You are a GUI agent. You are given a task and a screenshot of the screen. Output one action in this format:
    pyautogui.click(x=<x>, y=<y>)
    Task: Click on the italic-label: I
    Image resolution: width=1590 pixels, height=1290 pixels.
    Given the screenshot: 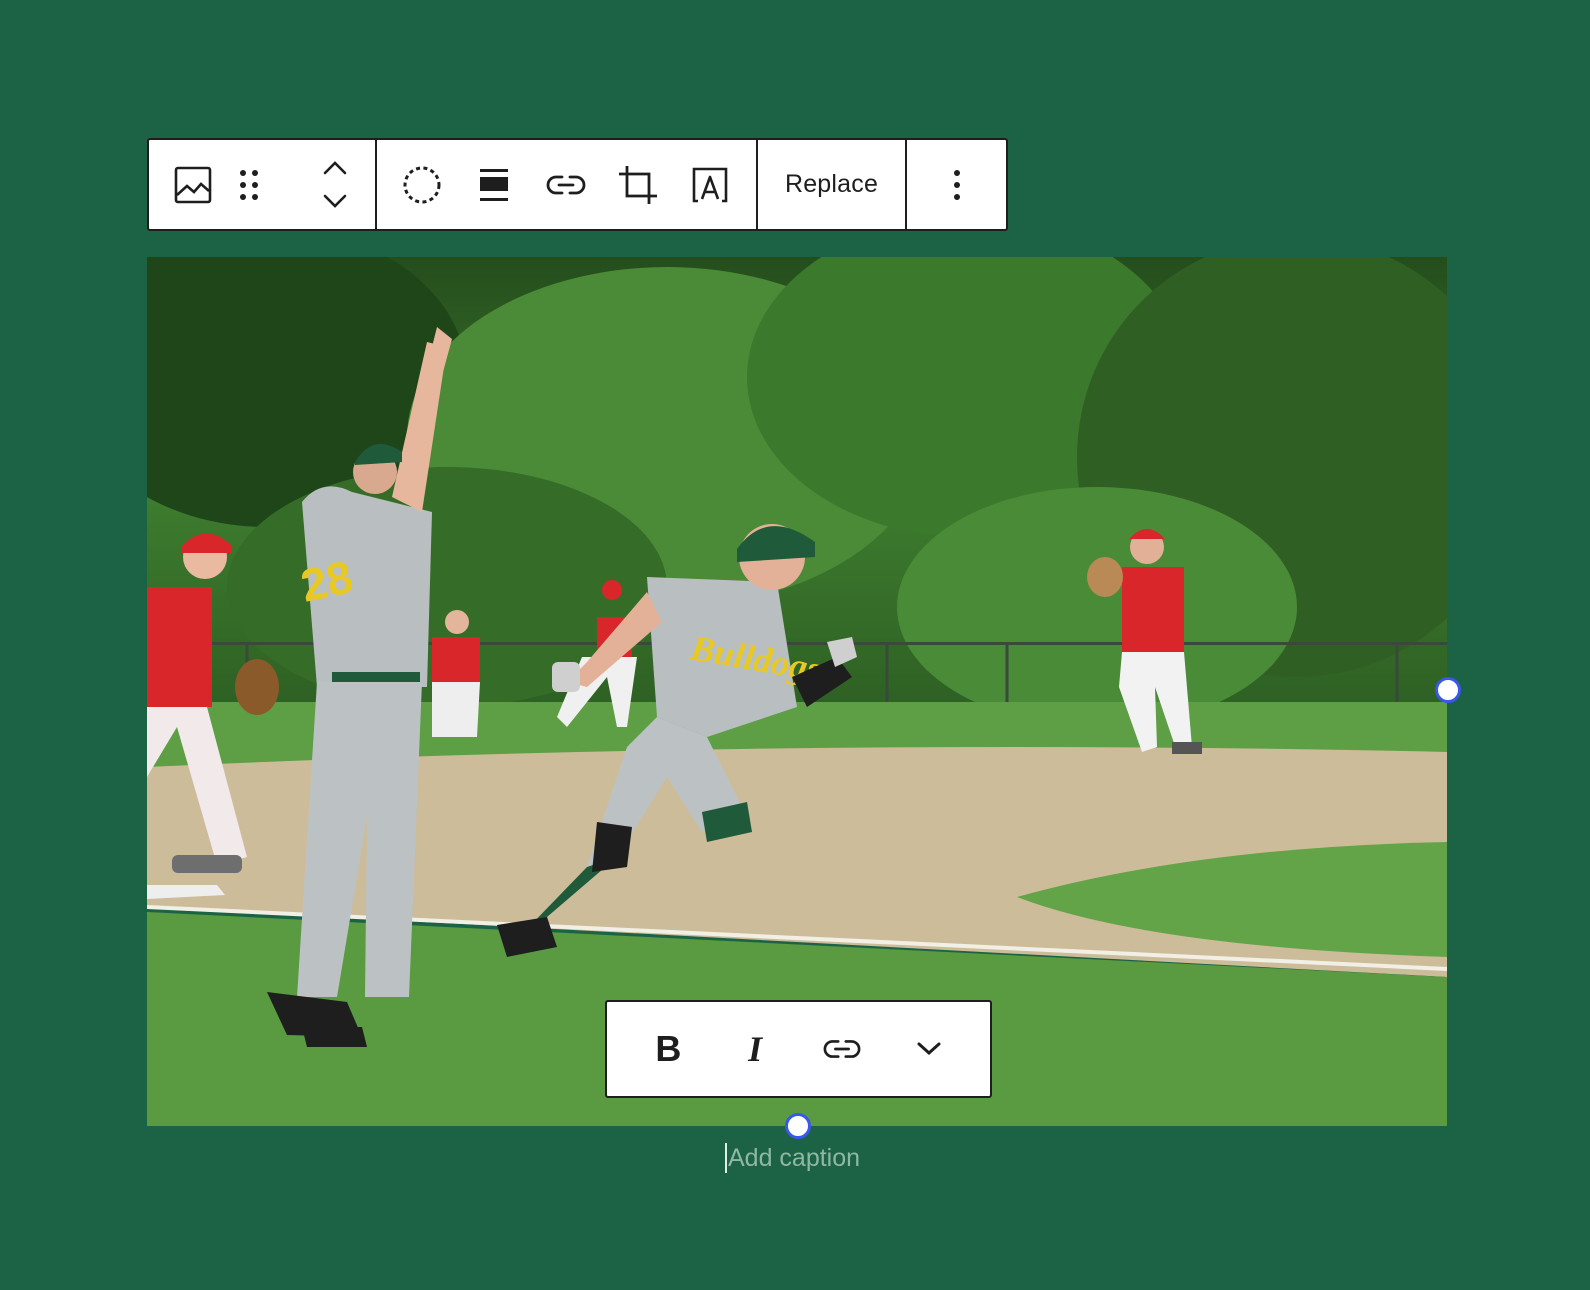 What is the action you would take?
    pyautogui.click(x=755, y=1049)
    